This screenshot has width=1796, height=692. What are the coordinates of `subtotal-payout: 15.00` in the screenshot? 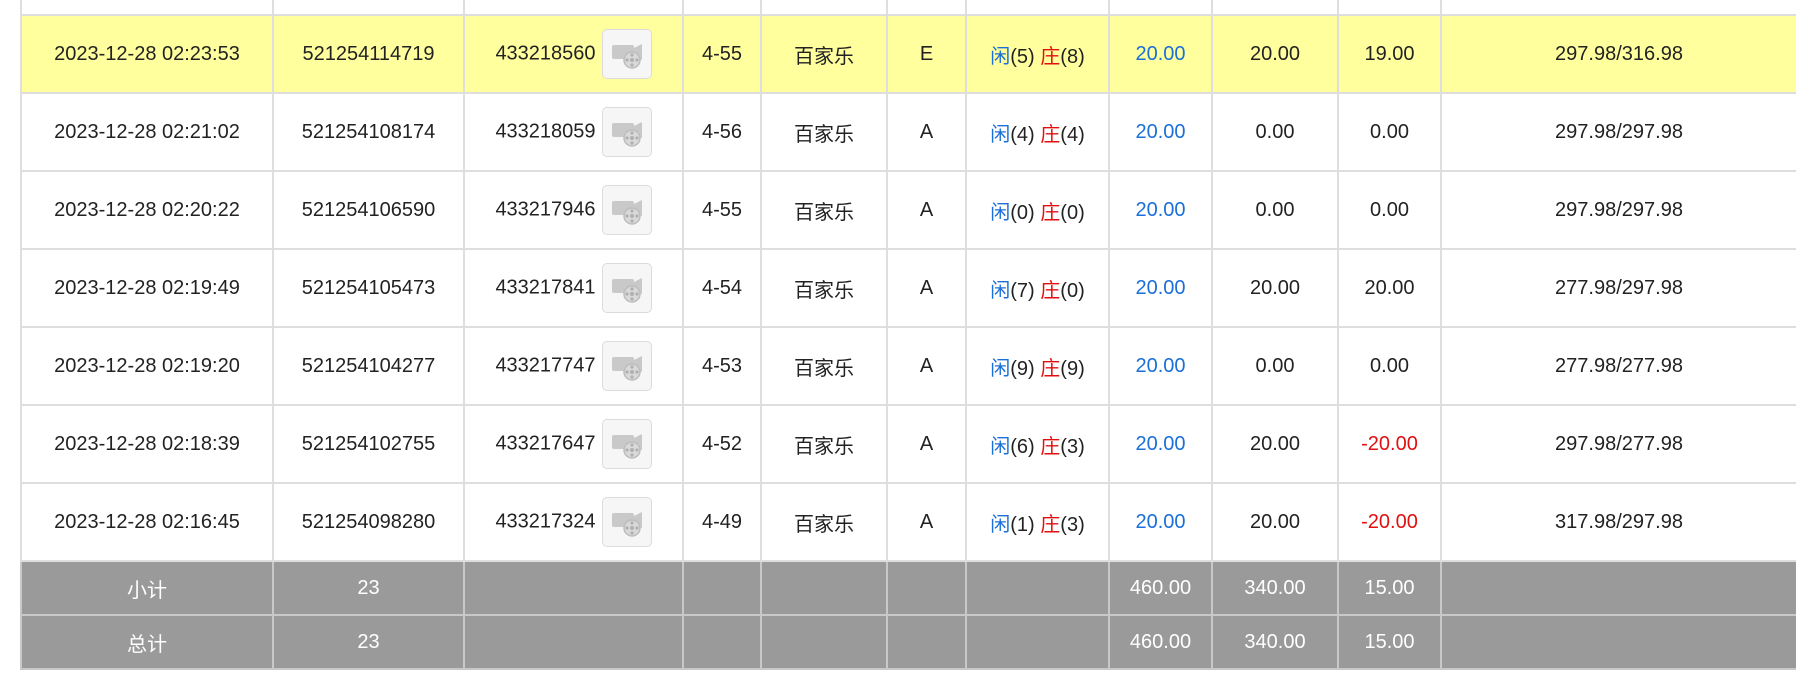 It's located at (1389, 588).